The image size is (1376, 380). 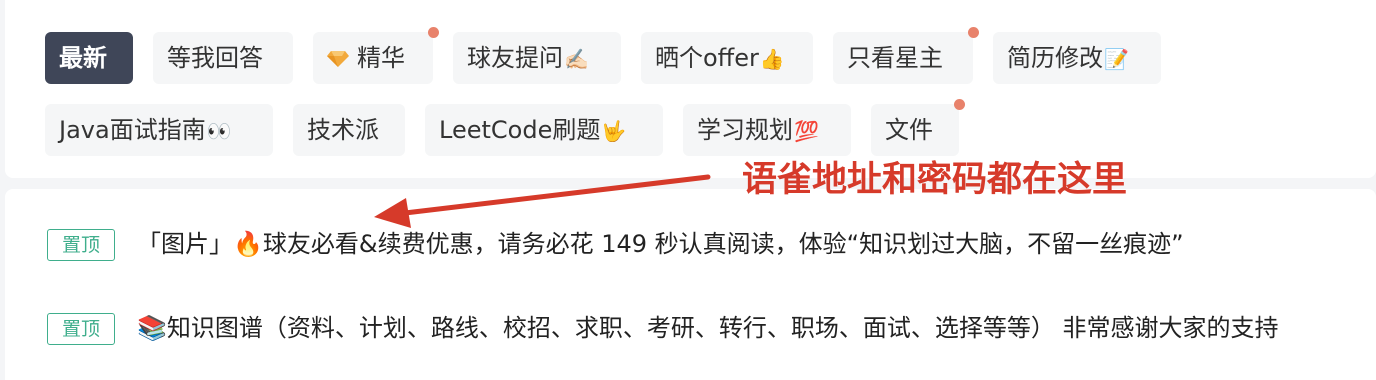 I want to click on filter-chip-label: 技术派, so click(x=343, y=130).